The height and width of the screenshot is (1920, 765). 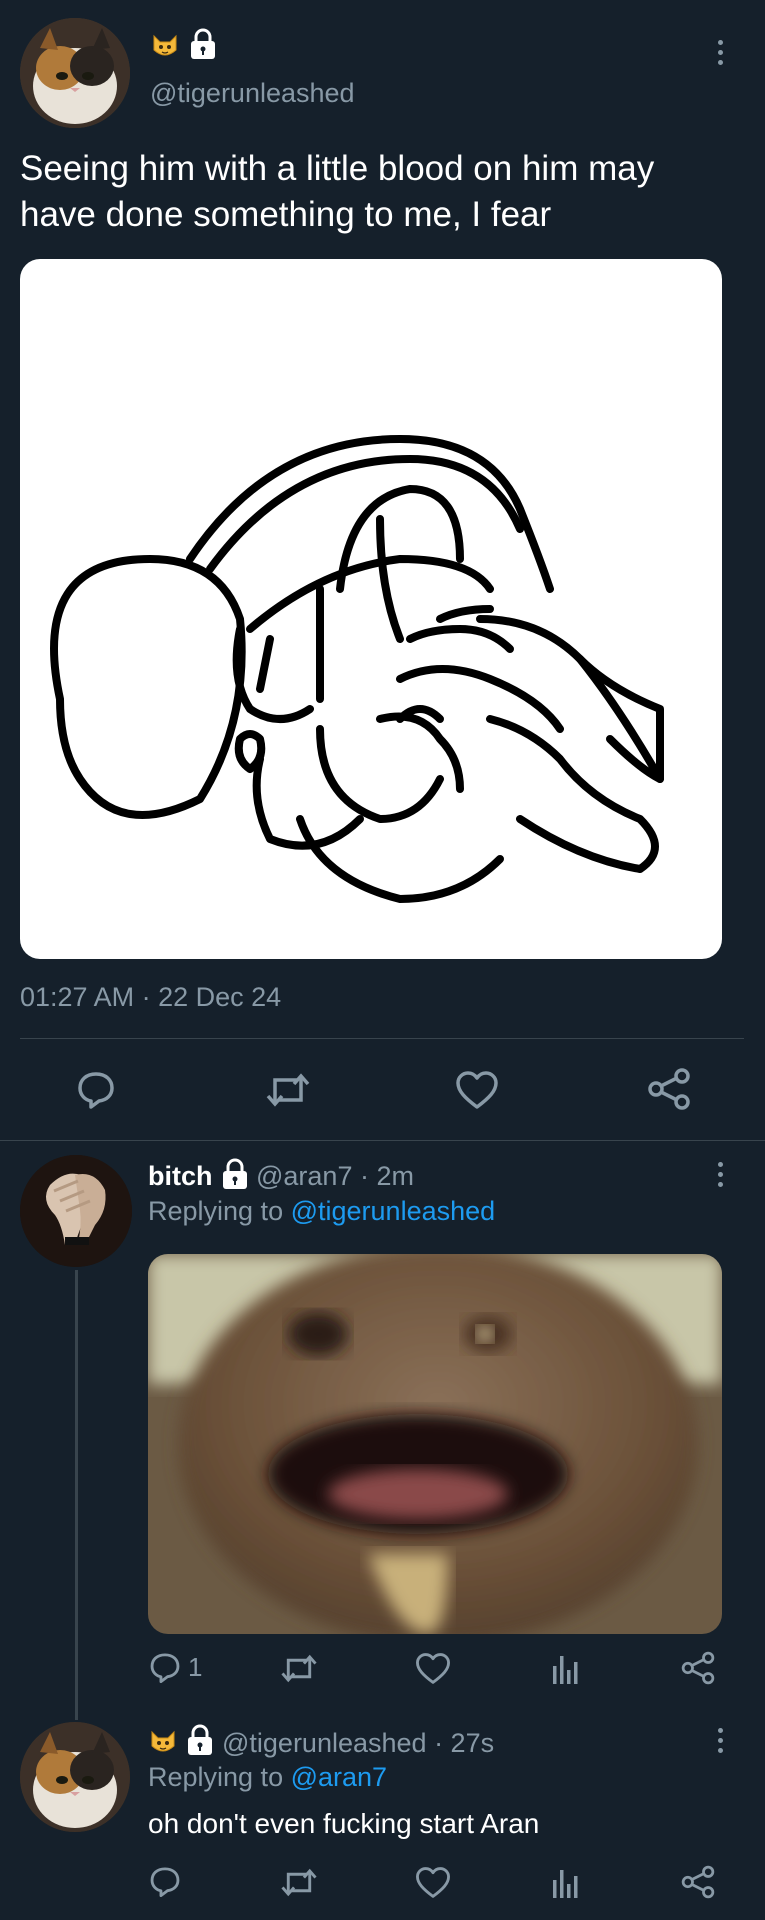 I want to click on reply-handle-time: @aran7 · 2m, so click(x=335, y=1176).